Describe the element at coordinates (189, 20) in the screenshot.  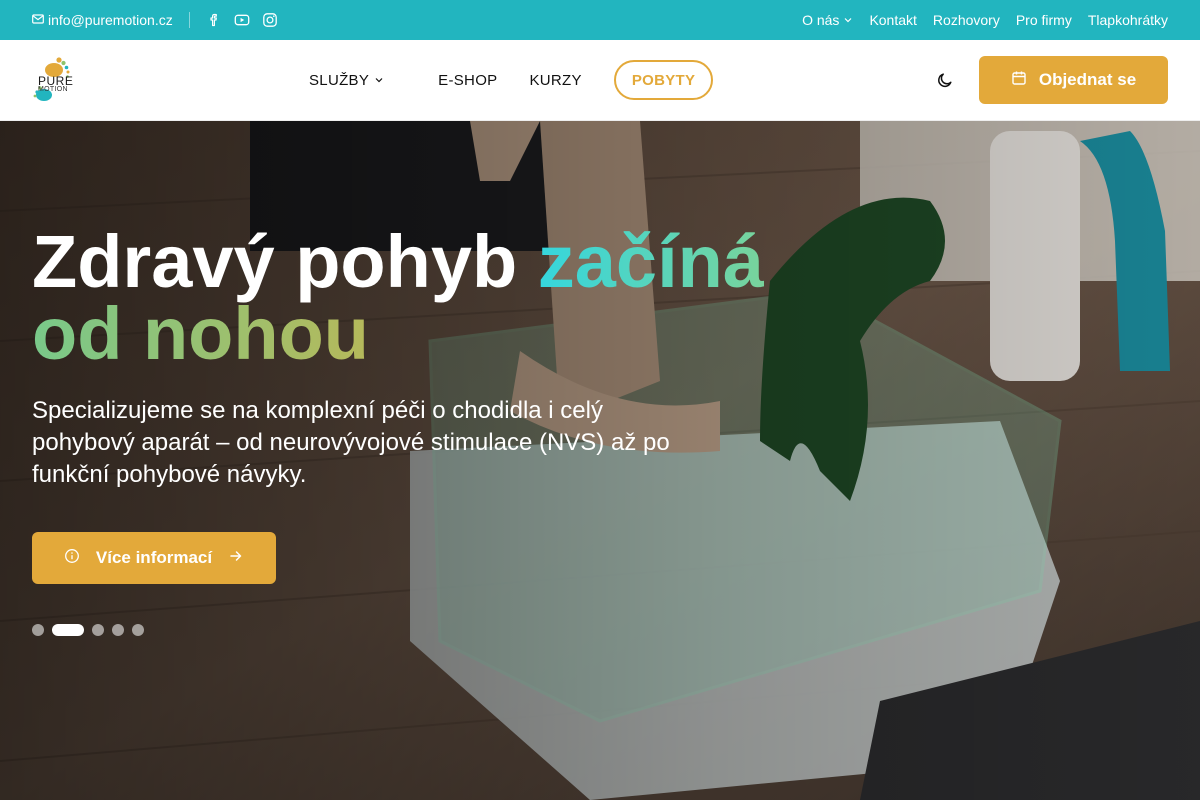
I see `divider` at that location.